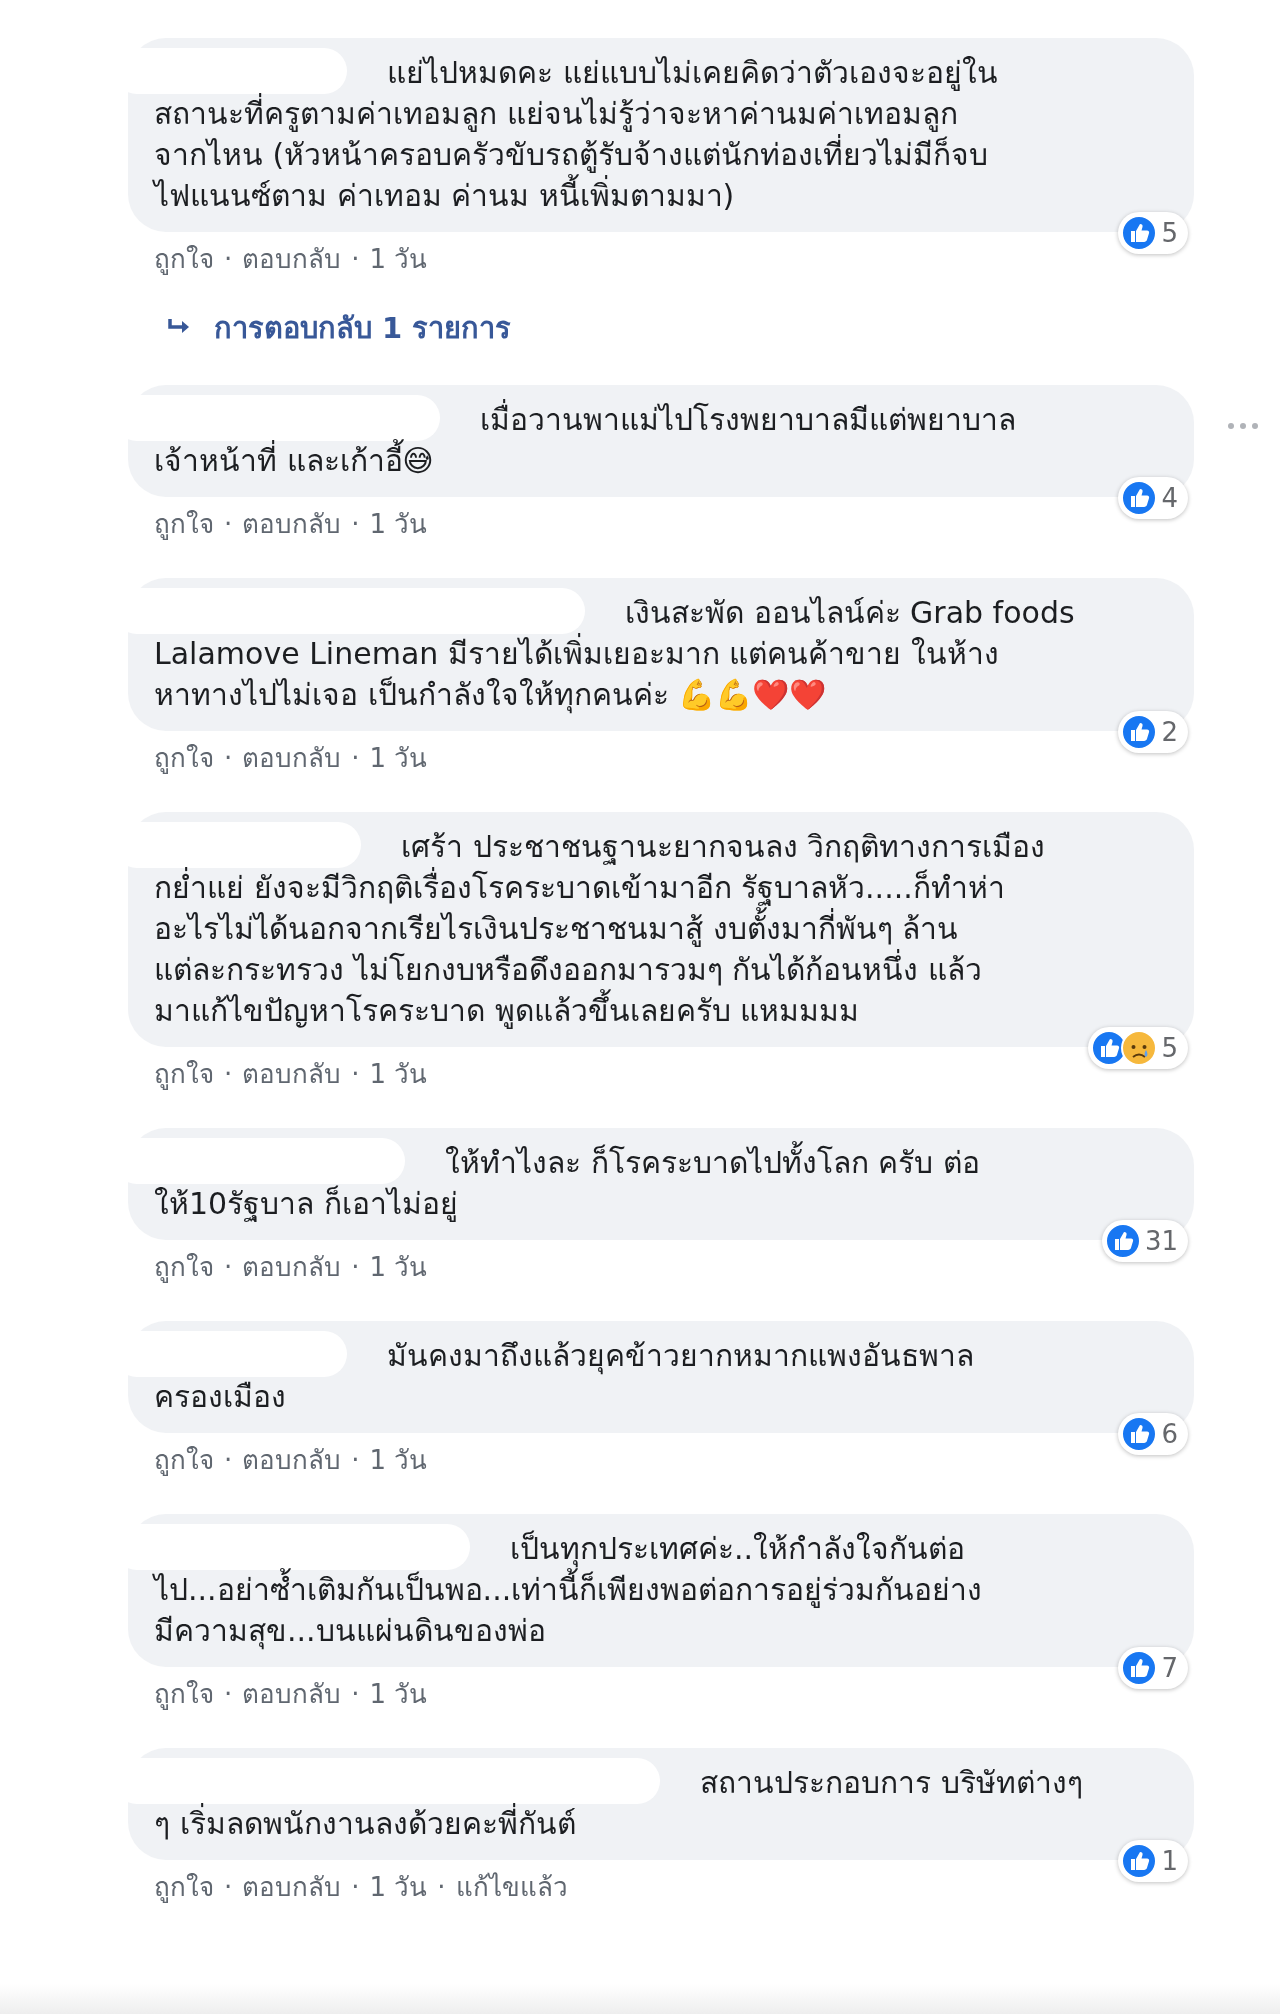 The height and width of the screenshot is (2014, 1280). I want to click on reaction-badge: 2, so click(1153, 732).